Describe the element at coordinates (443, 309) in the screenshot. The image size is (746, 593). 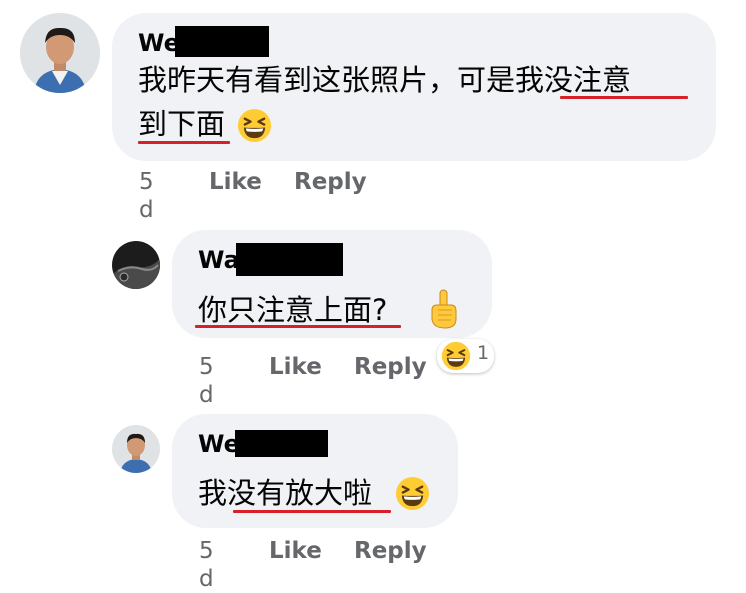
I see `pointing-up-hand-icon` at that location.